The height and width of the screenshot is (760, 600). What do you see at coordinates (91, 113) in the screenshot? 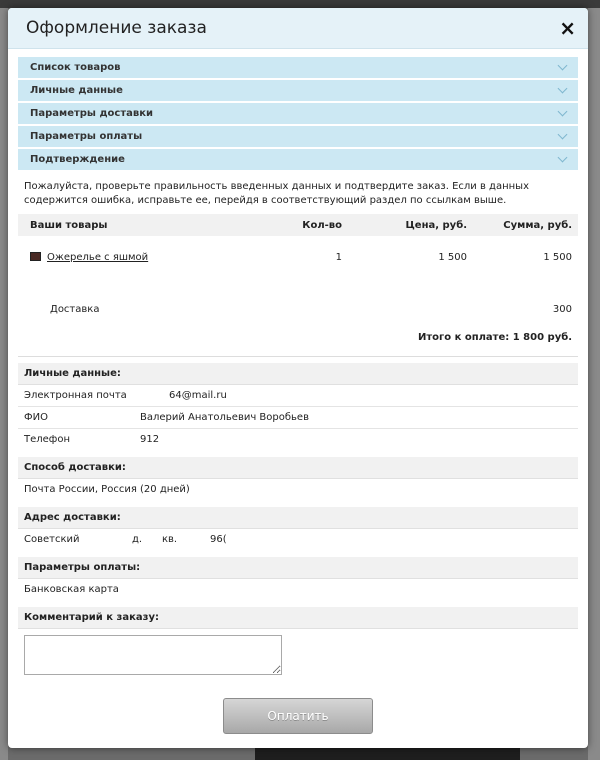
I see `step-label: Параметры доставки` at bounding box center [91, 113].